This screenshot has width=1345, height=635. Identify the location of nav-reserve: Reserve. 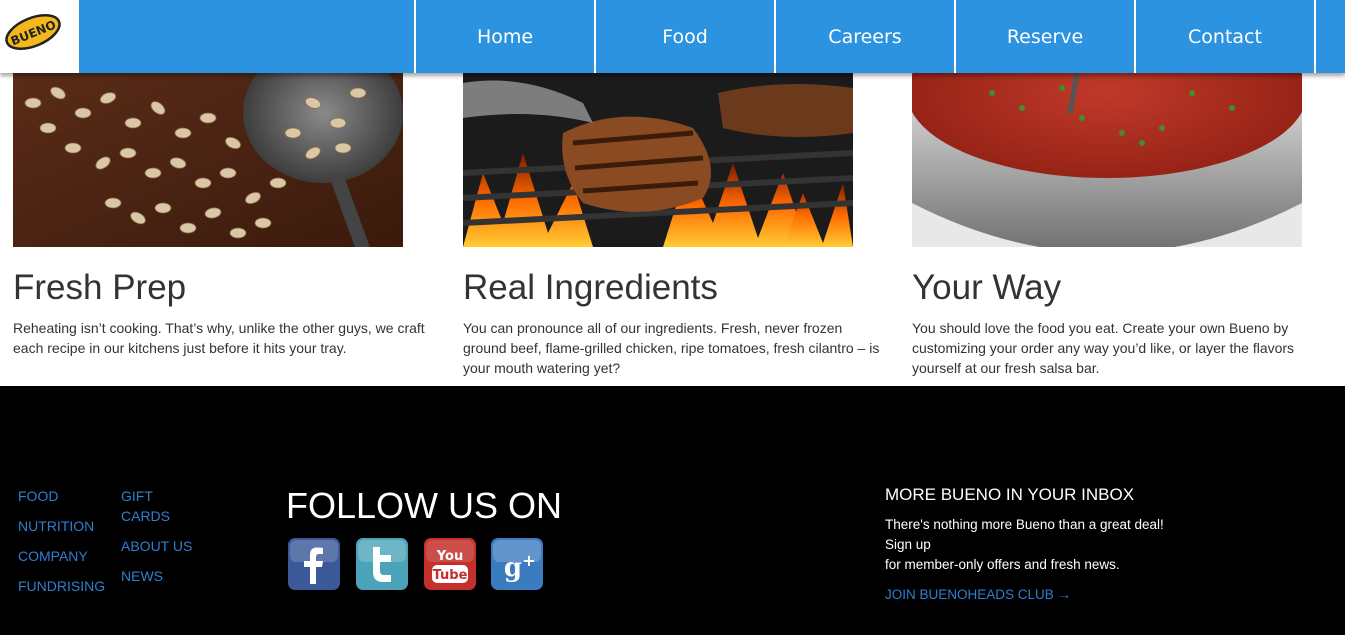
(1044, 36).